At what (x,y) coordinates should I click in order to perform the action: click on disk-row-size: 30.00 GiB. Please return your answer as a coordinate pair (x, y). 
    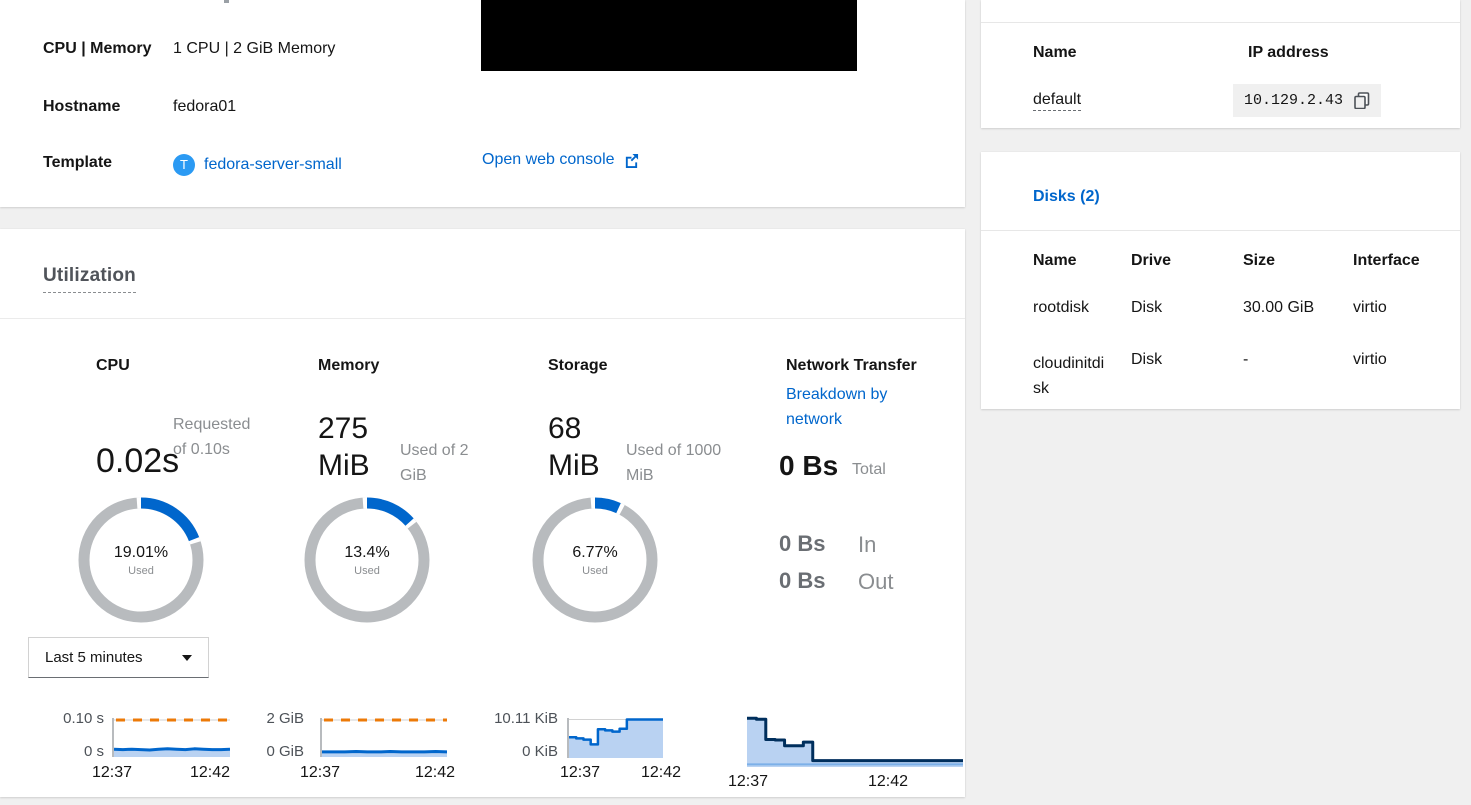
    Looking at the image, I should click on (1279, 307).